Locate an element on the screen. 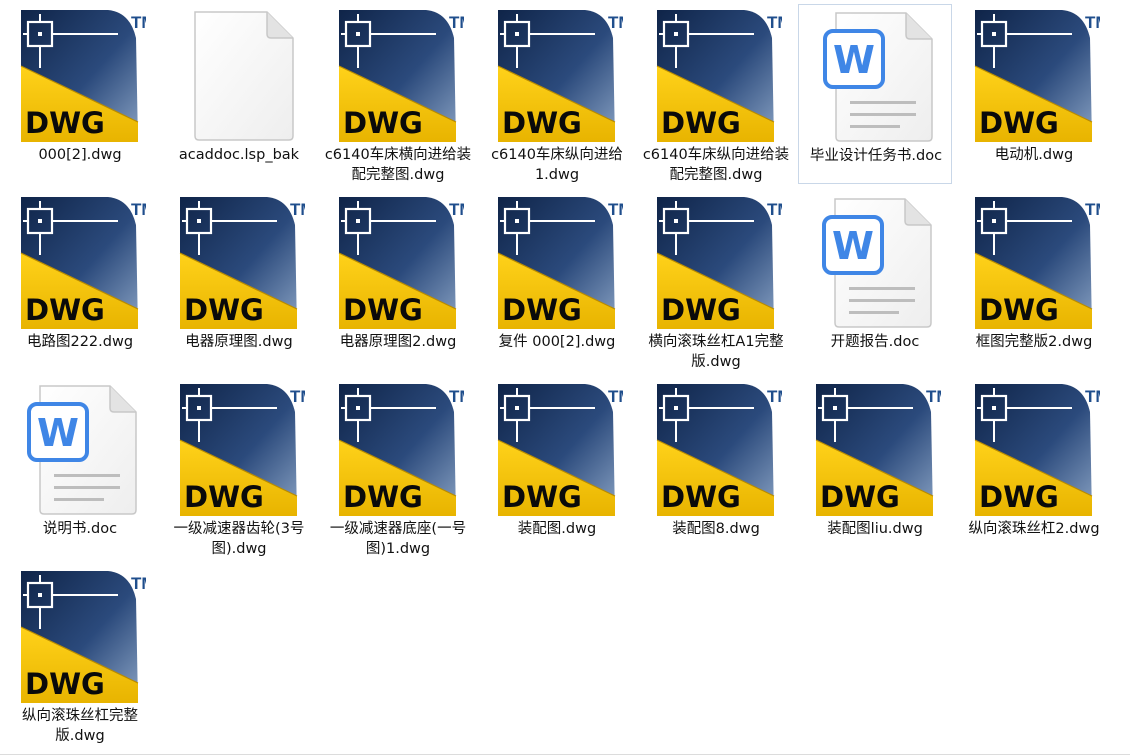 The height and width of the screenshot is (755, 1130). file-item: TM DWG 装配图.dwg is located at coordinates (557, 468).